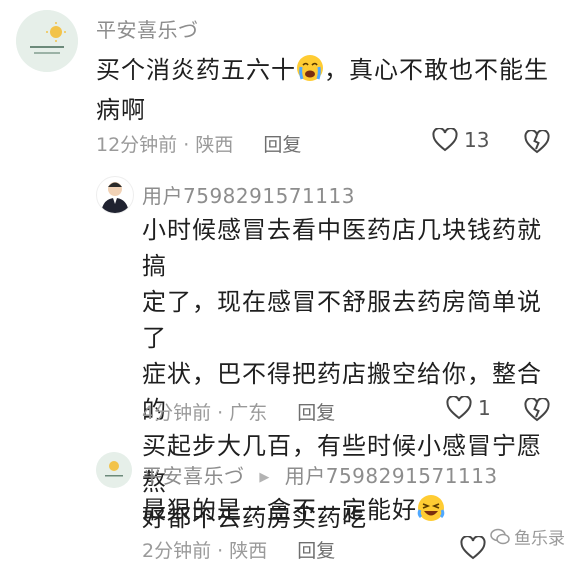 The width and height of the screenshot is (575, 563). I want to click on timestamp: 4分钟前, so click(177, 413).